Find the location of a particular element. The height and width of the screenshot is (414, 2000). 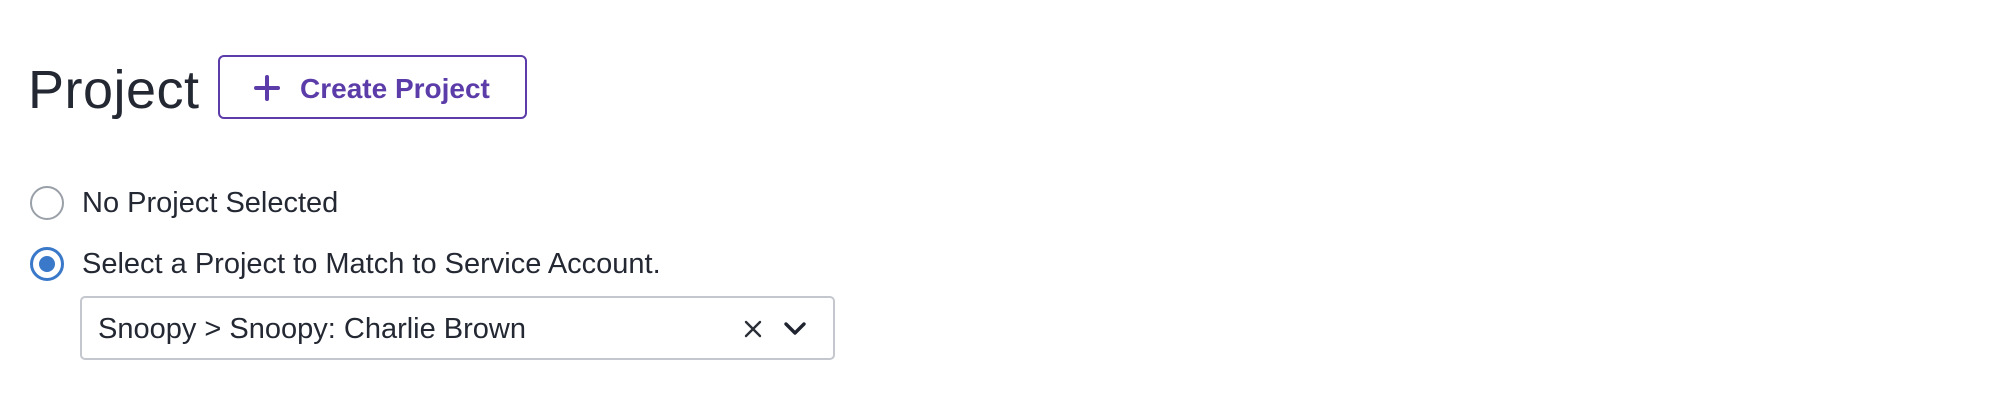

create-project-button: Create Project is located at coordinates (372, 87).